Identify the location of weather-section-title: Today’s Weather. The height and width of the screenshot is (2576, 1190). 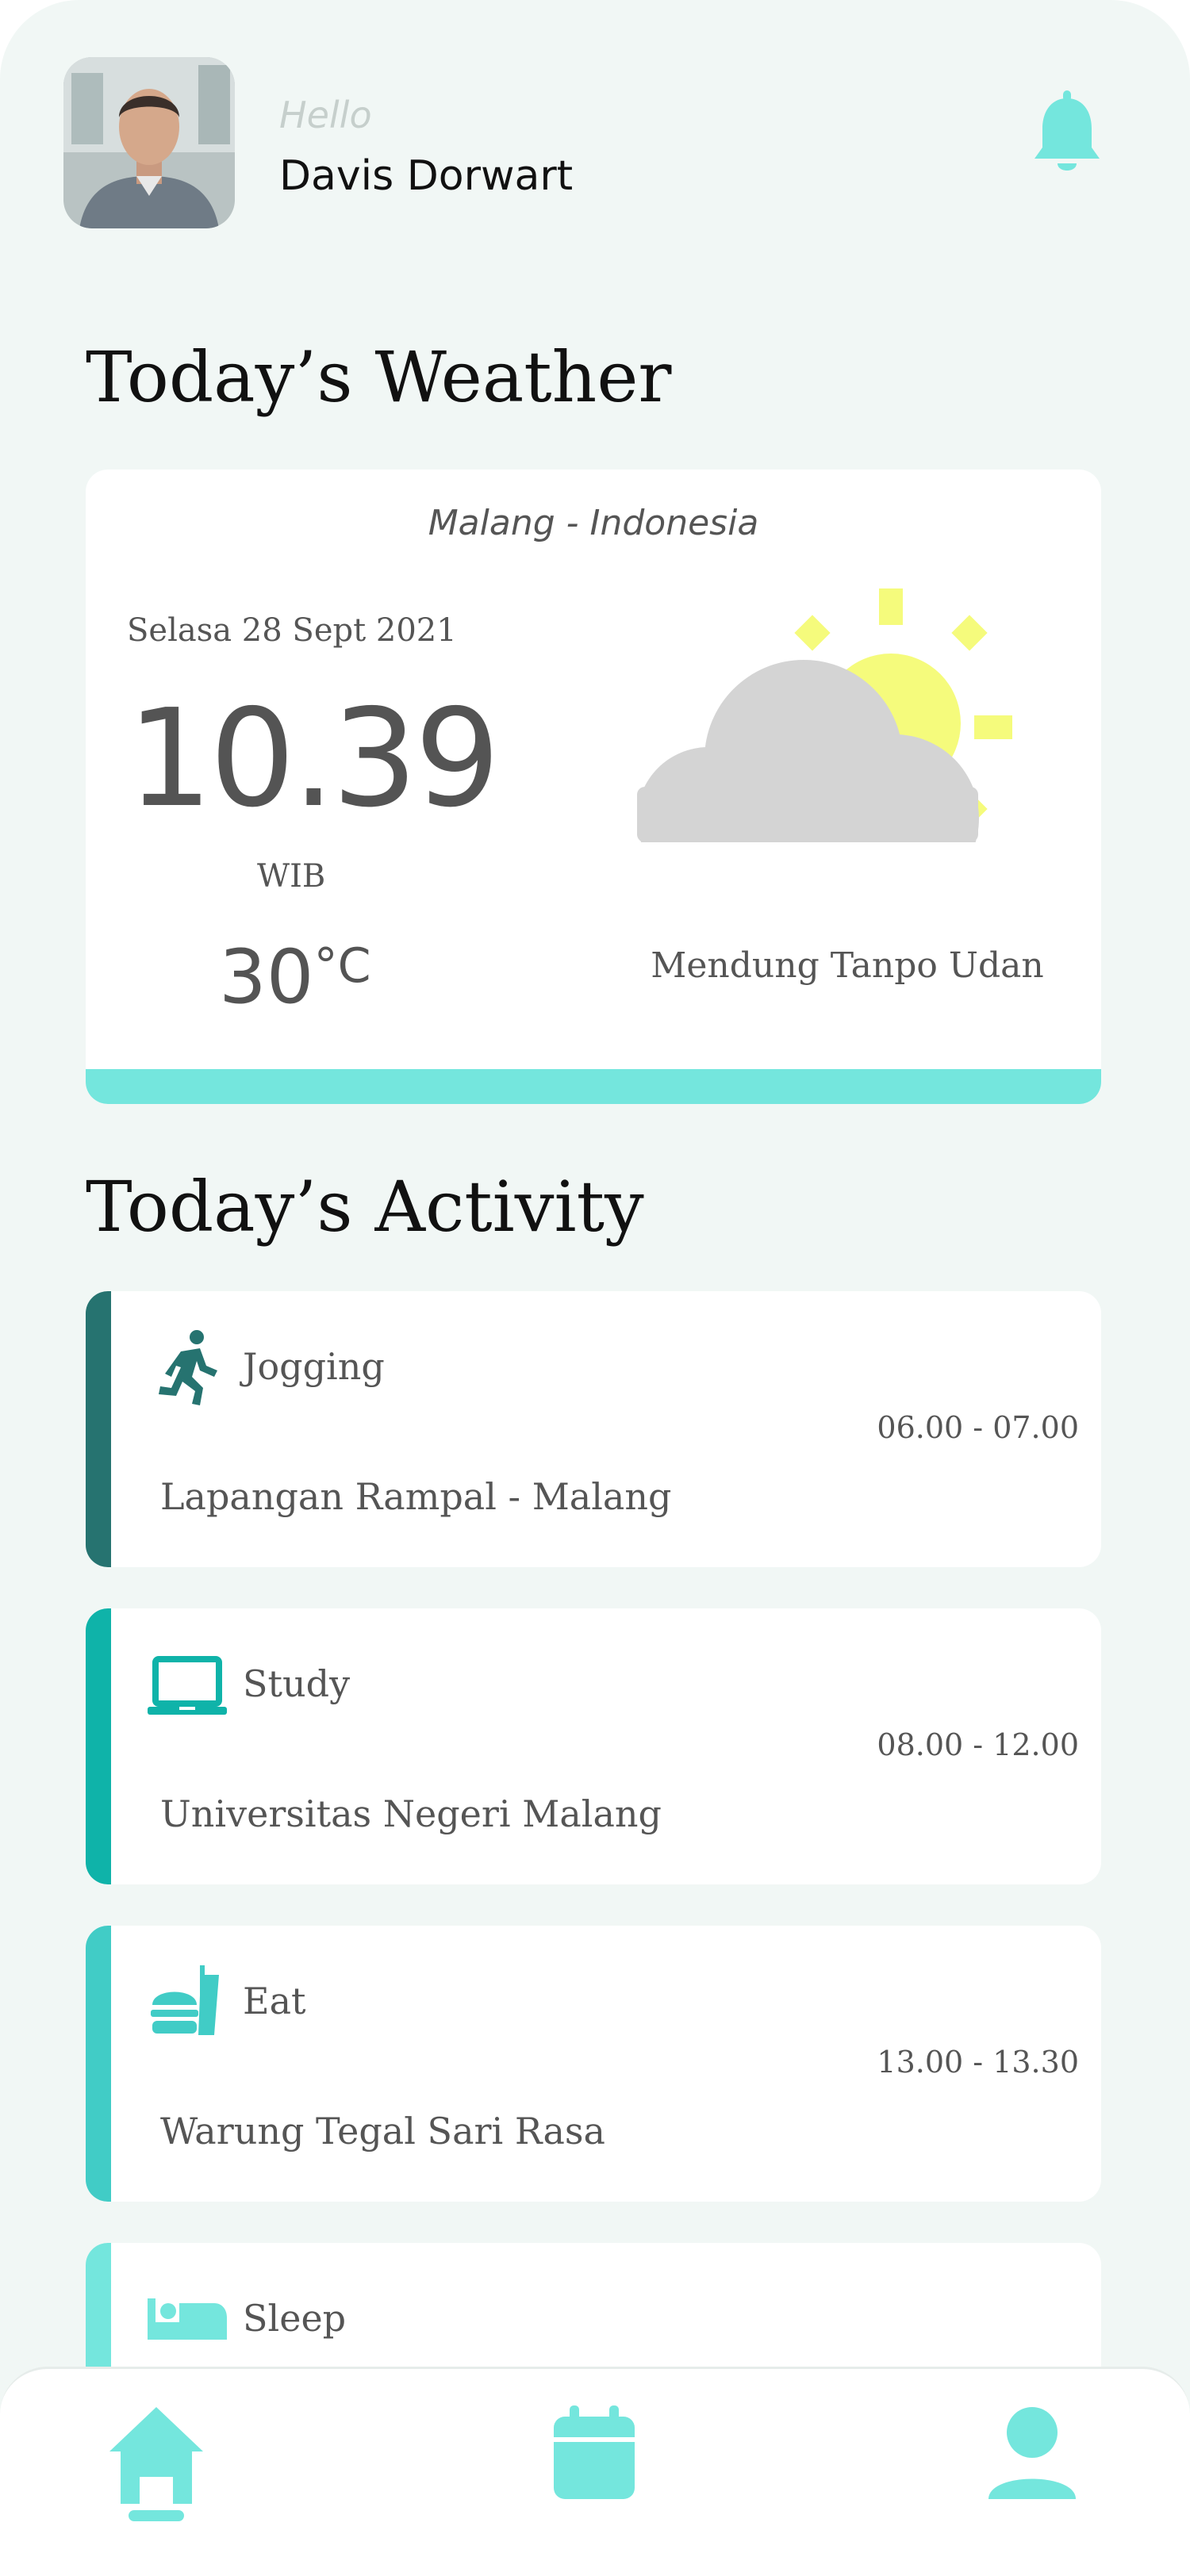
(379, 377).